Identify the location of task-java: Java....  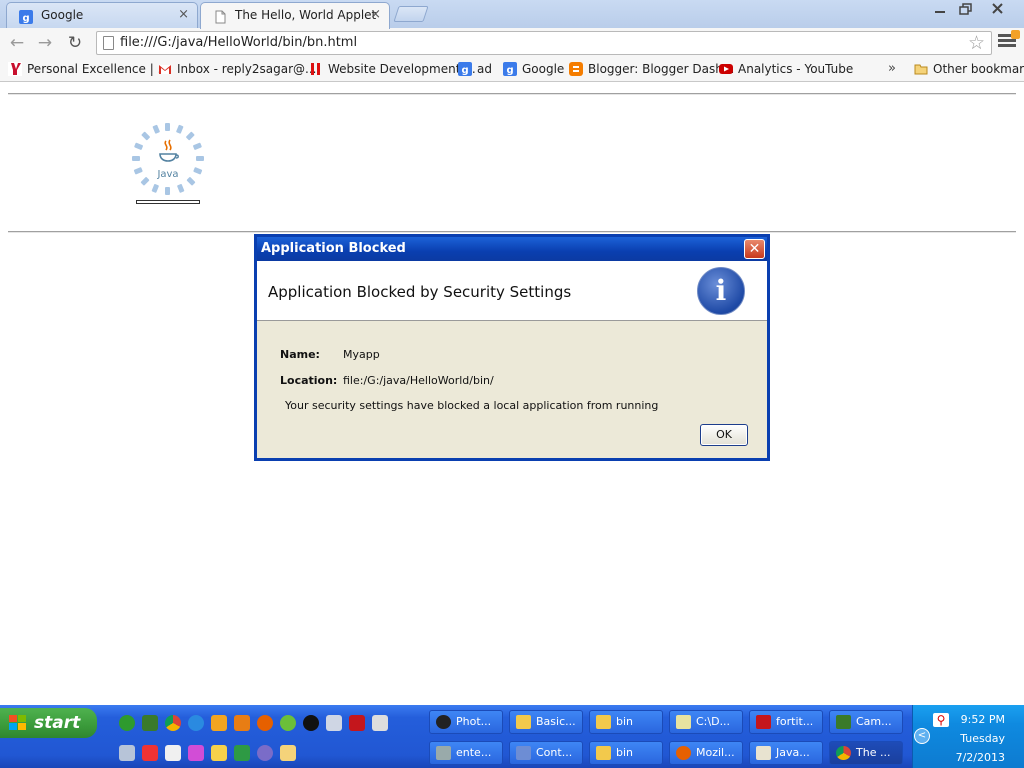
(786, 753).